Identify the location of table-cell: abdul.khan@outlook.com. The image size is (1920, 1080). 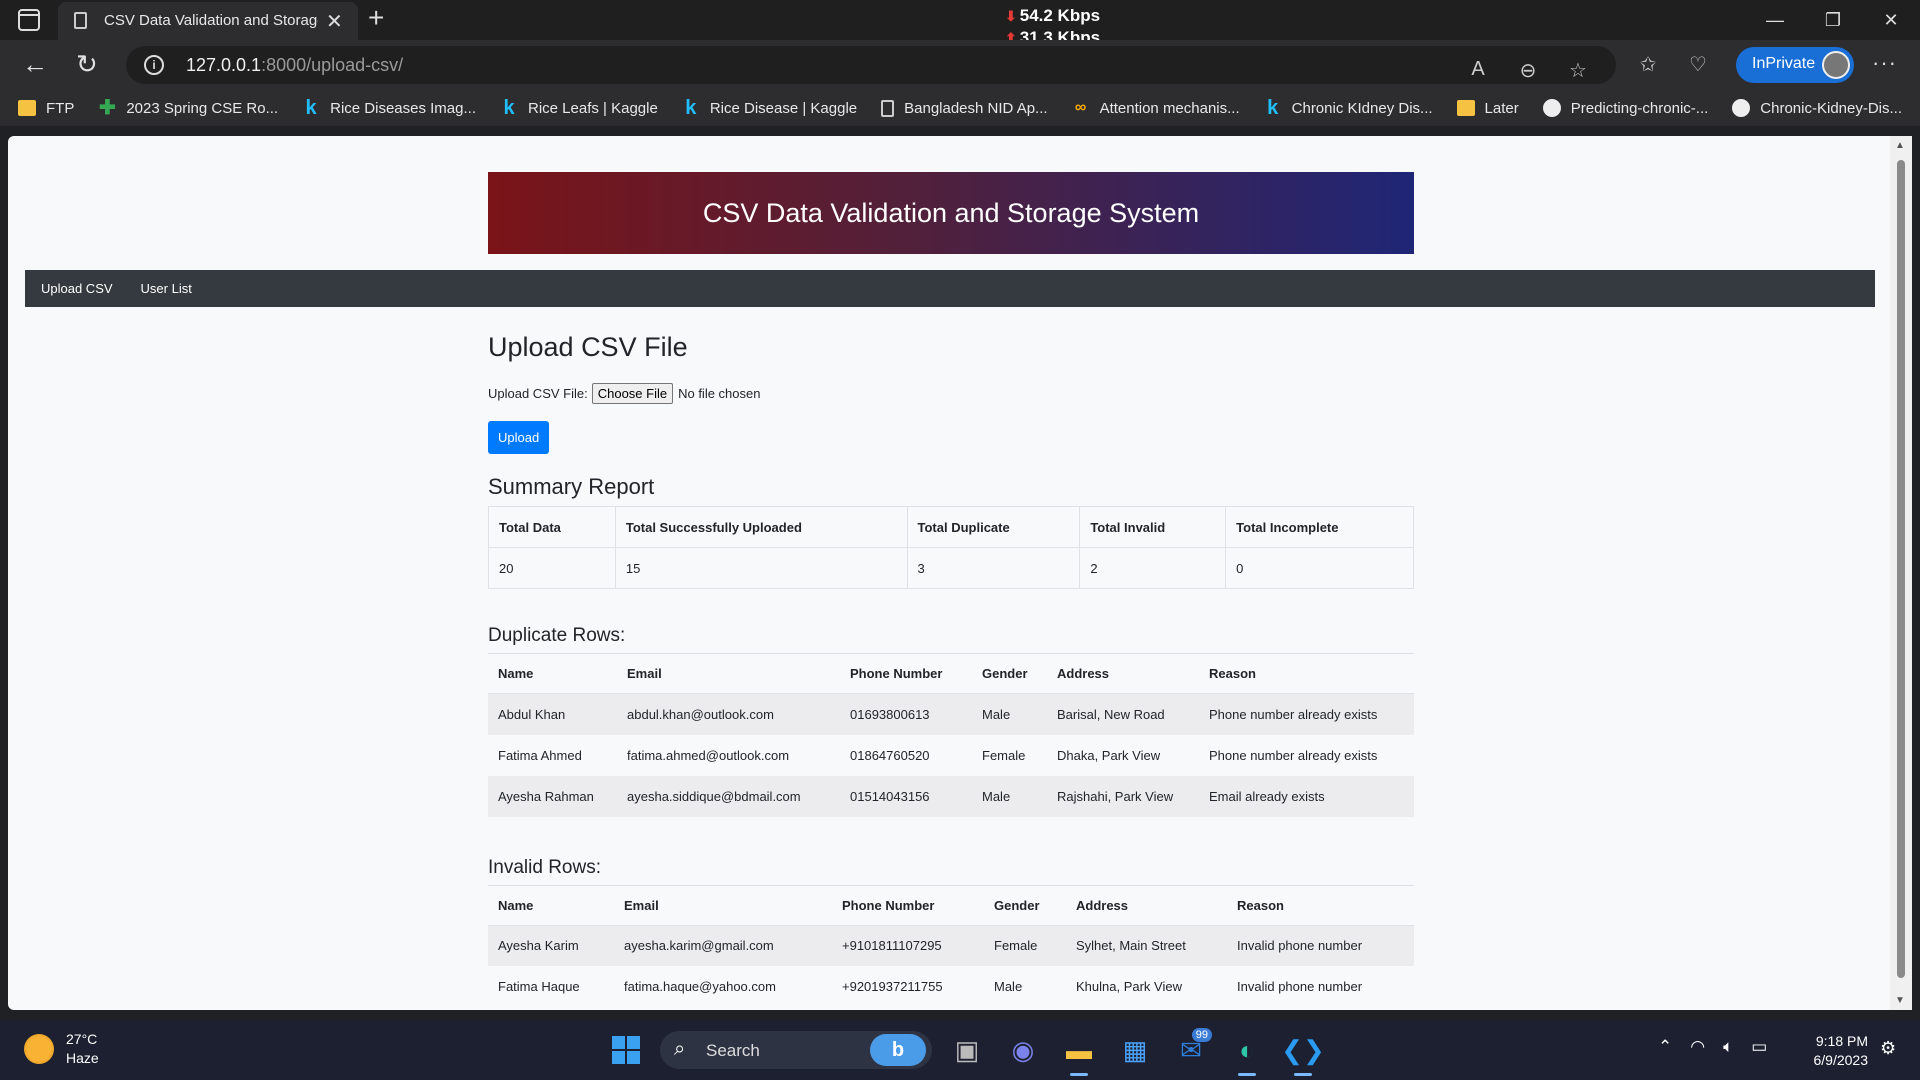
(700, 714).